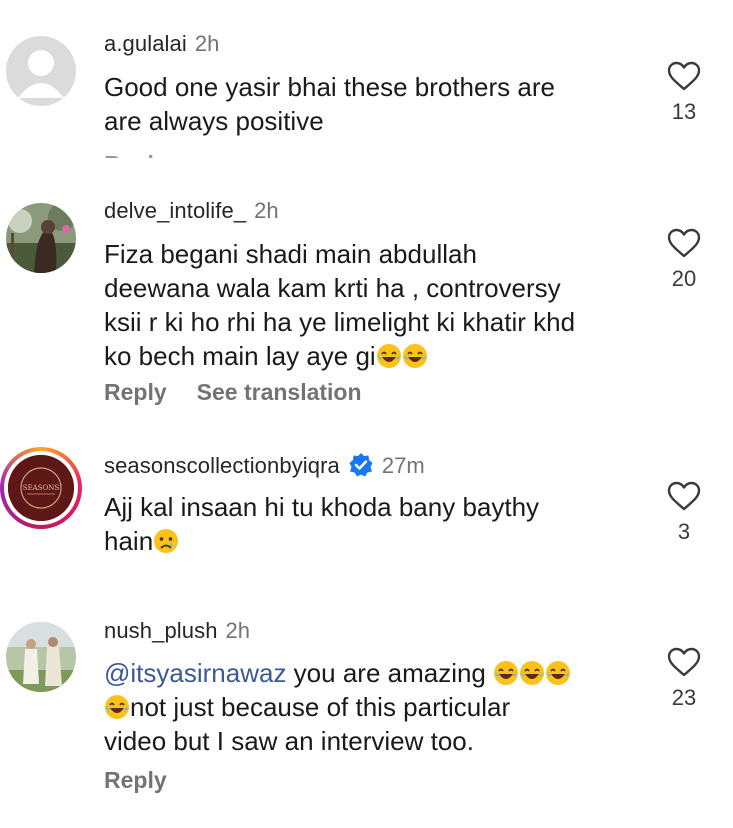 The image size is (733, 828). What do you see at coordinates (145, 43) in the screenshot?
I see `username: a.gulalai` at bounding box center [145, 43].